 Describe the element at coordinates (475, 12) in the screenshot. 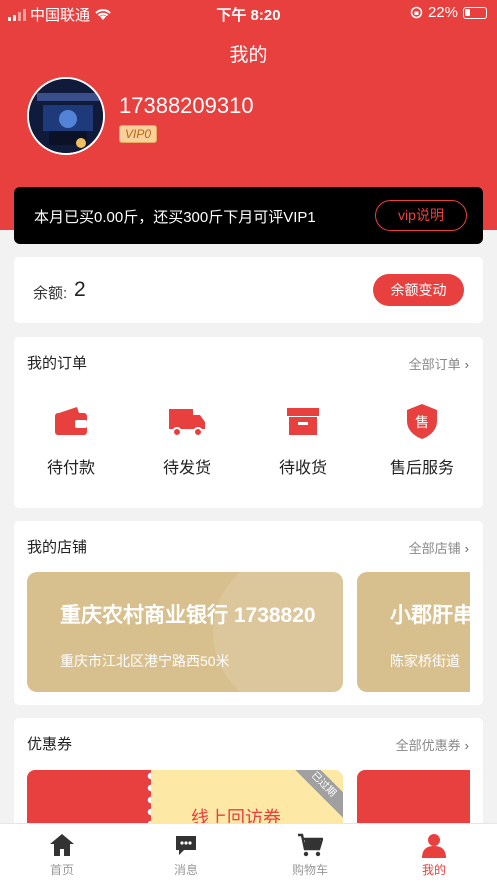

I see `battery-icon` at that location.